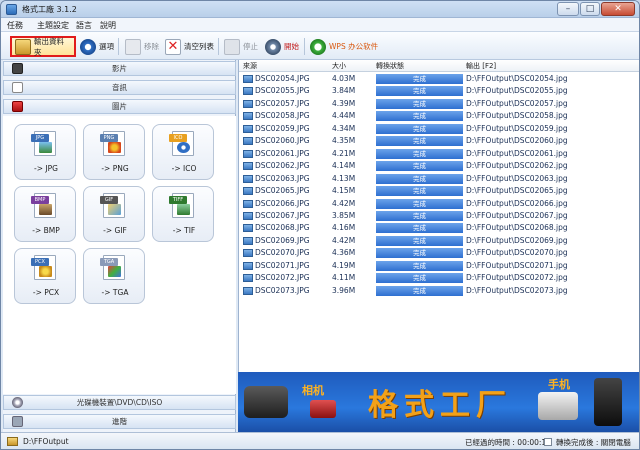 The height and width of the screenshot is (450, 640). I want to click on format-label: -> PNG, so click(115, 168).